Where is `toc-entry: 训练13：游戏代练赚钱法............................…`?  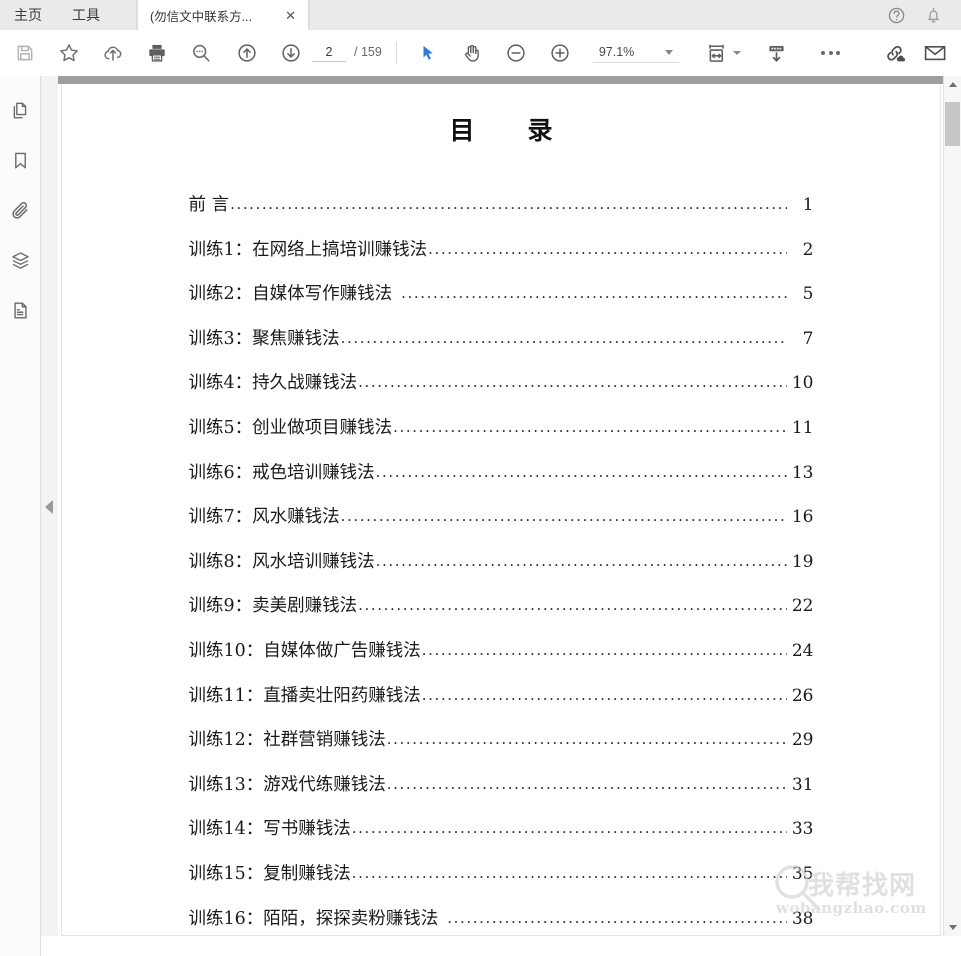
toc-entry: 训练13：游戏代练赚钱法............................… is located at coordinates (501, 793).